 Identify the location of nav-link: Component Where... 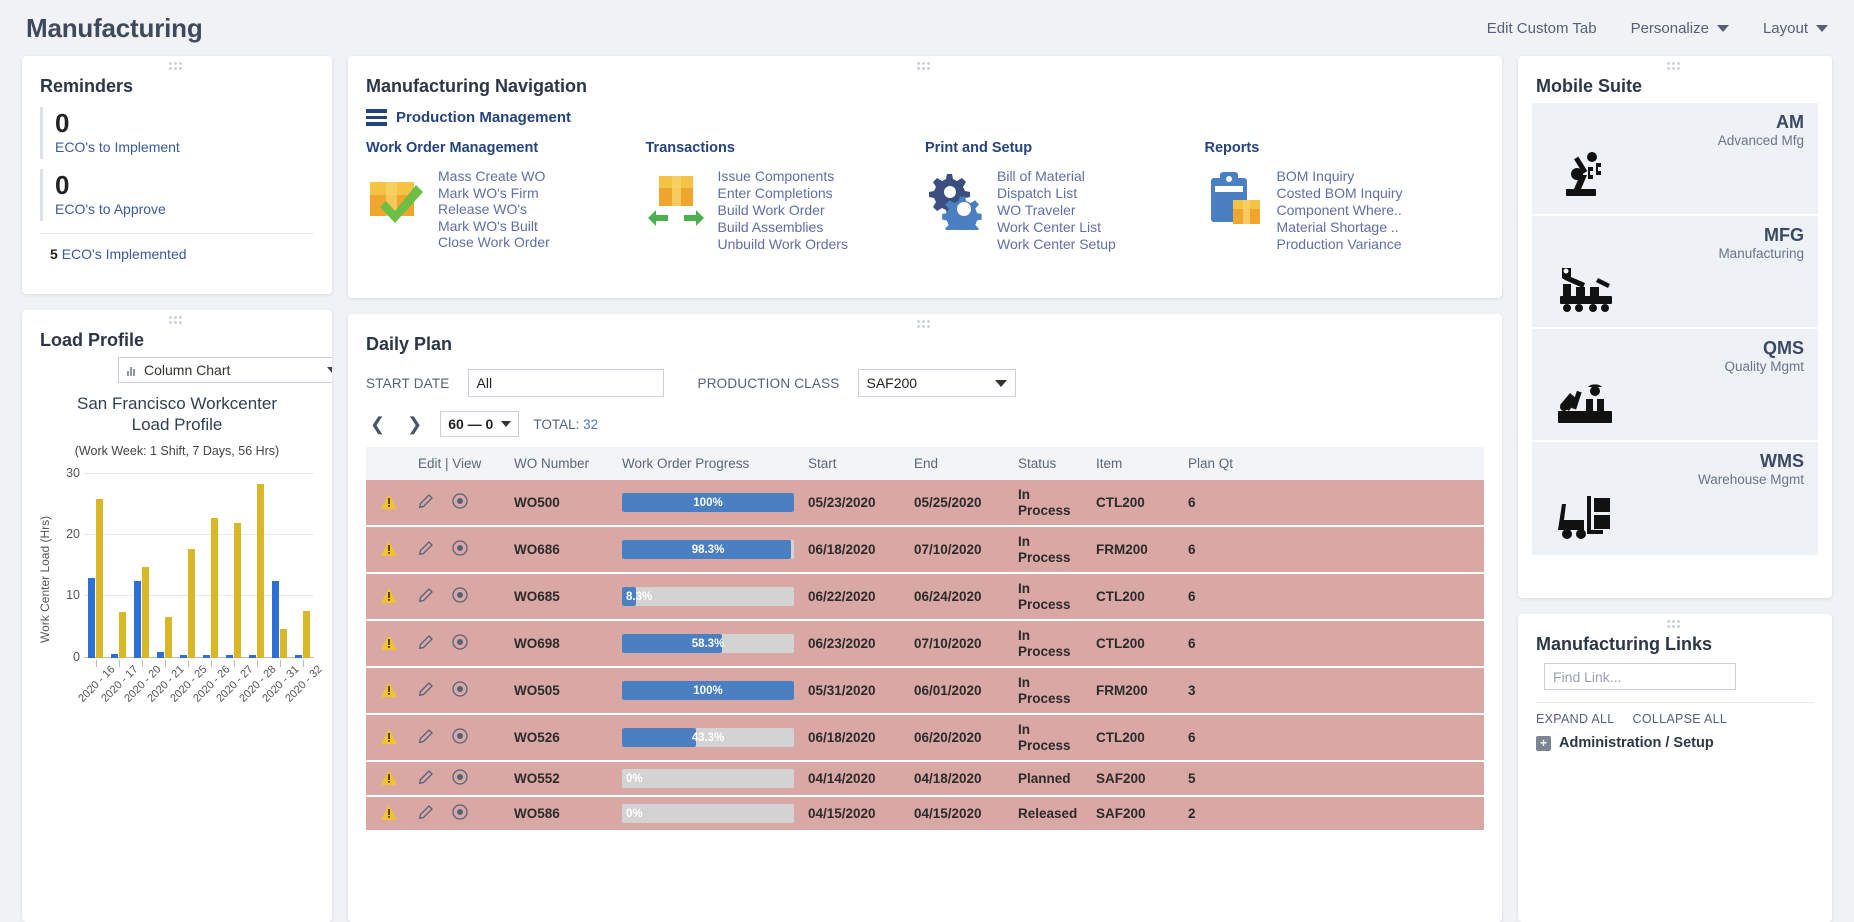
(1340, 210).